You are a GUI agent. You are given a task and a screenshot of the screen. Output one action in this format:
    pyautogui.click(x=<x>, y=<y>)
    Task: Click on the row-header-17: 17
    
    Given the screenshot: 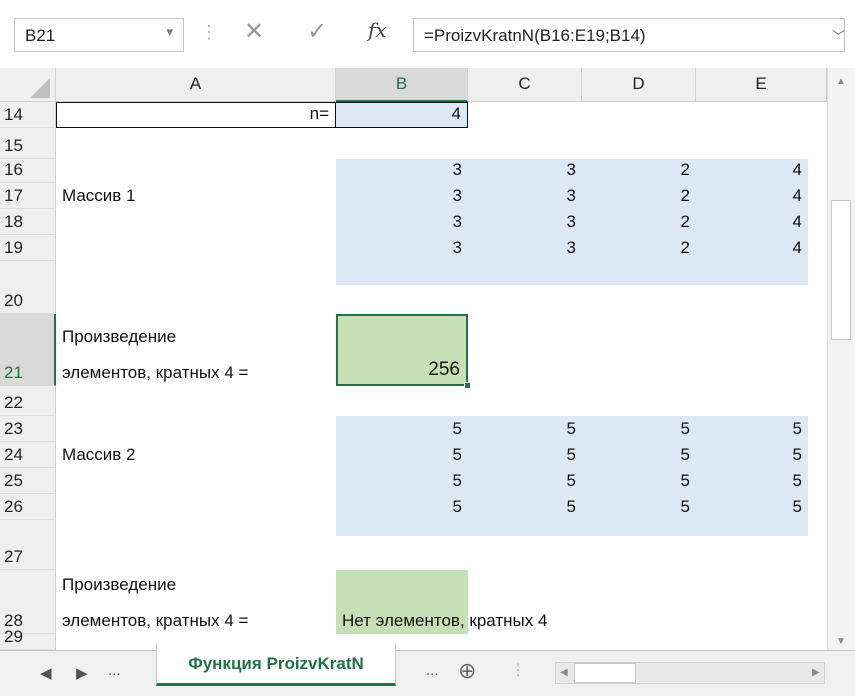 What is the action you would take?
    pyautogui.click(x=28, y=196)
    